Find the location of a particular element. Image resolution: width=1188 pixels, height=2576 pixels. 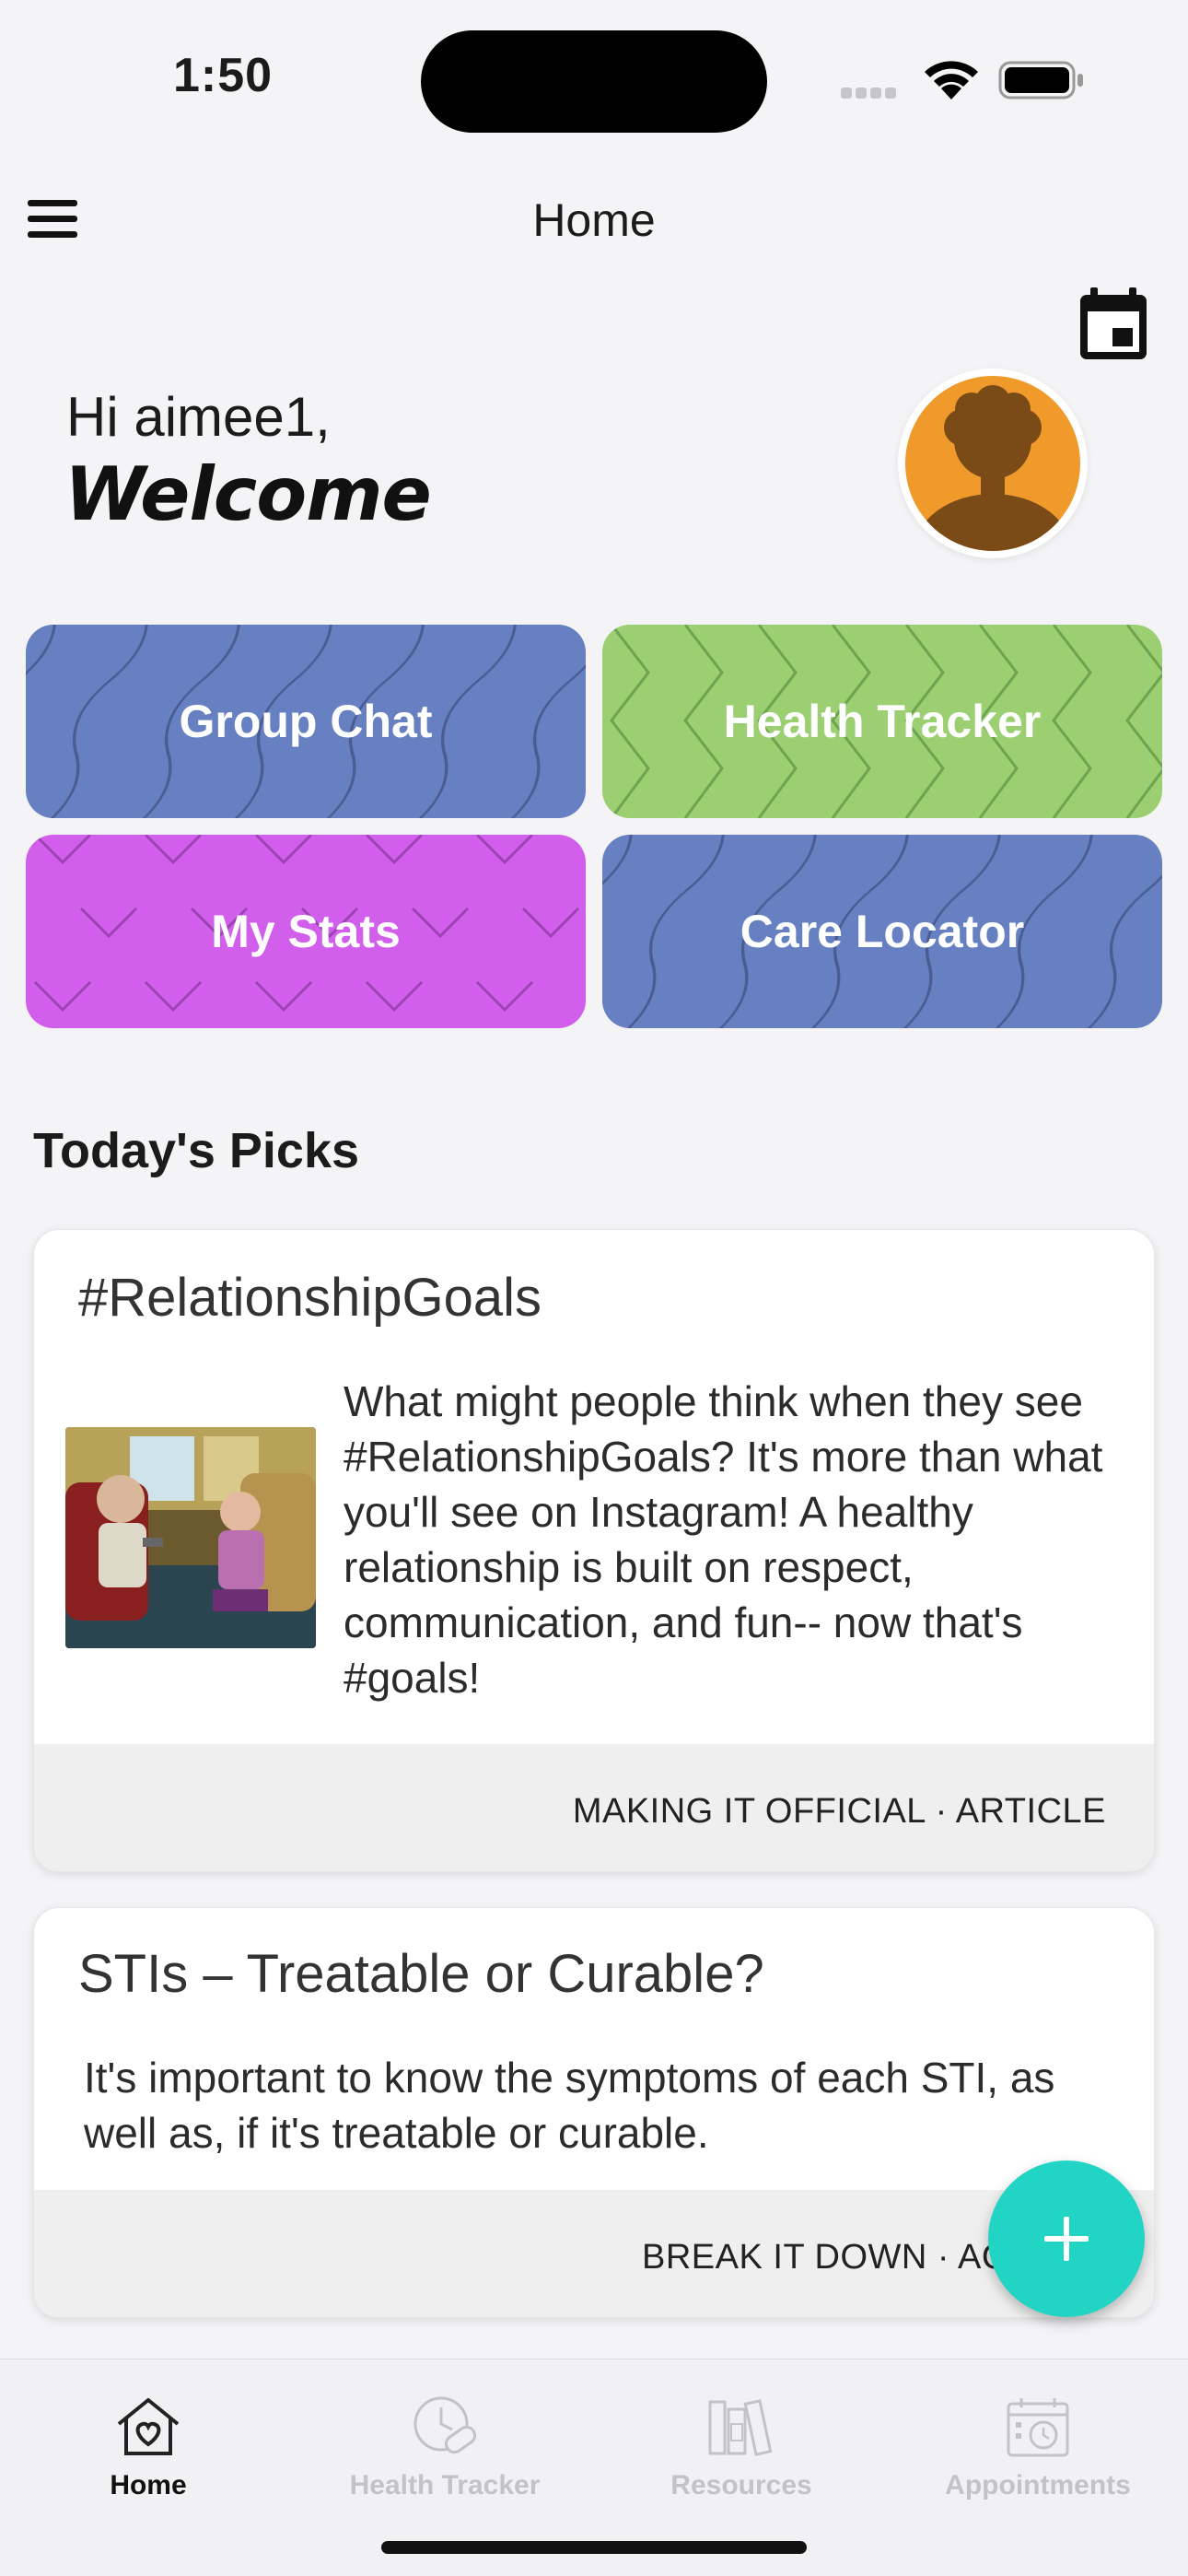

tile-label: Group Chat is located at coordinates (306, 721).